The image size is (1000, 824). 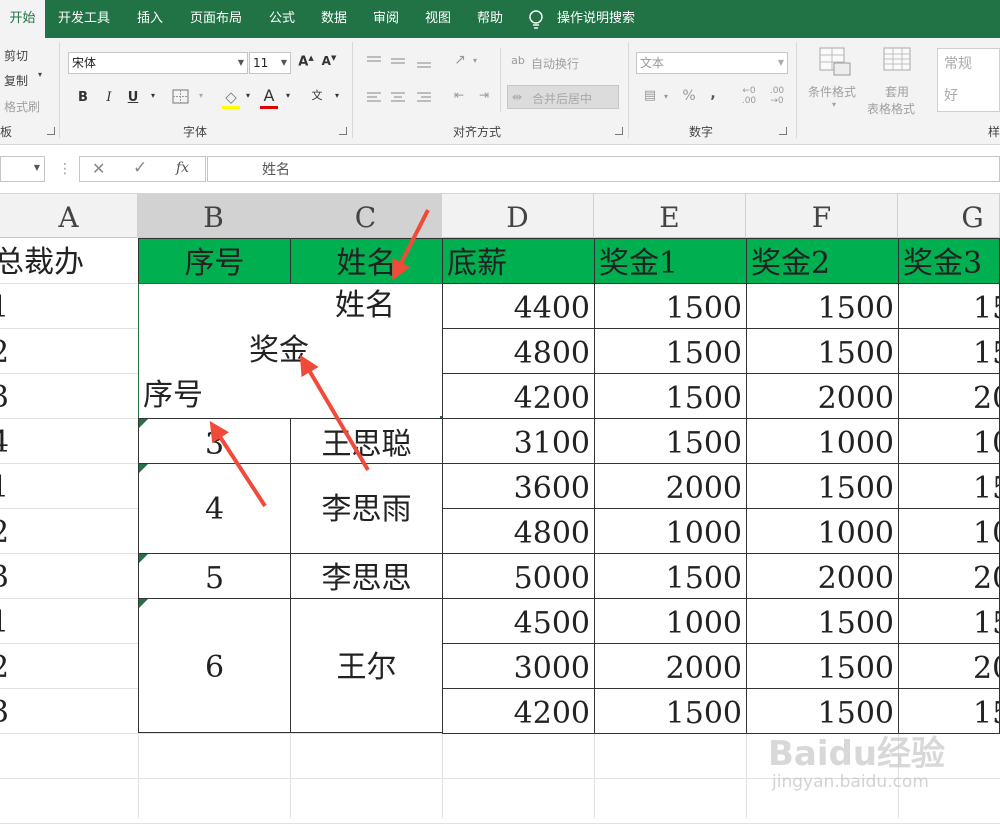 I want to click on arrow-to-name, so click(x=411, y=245).